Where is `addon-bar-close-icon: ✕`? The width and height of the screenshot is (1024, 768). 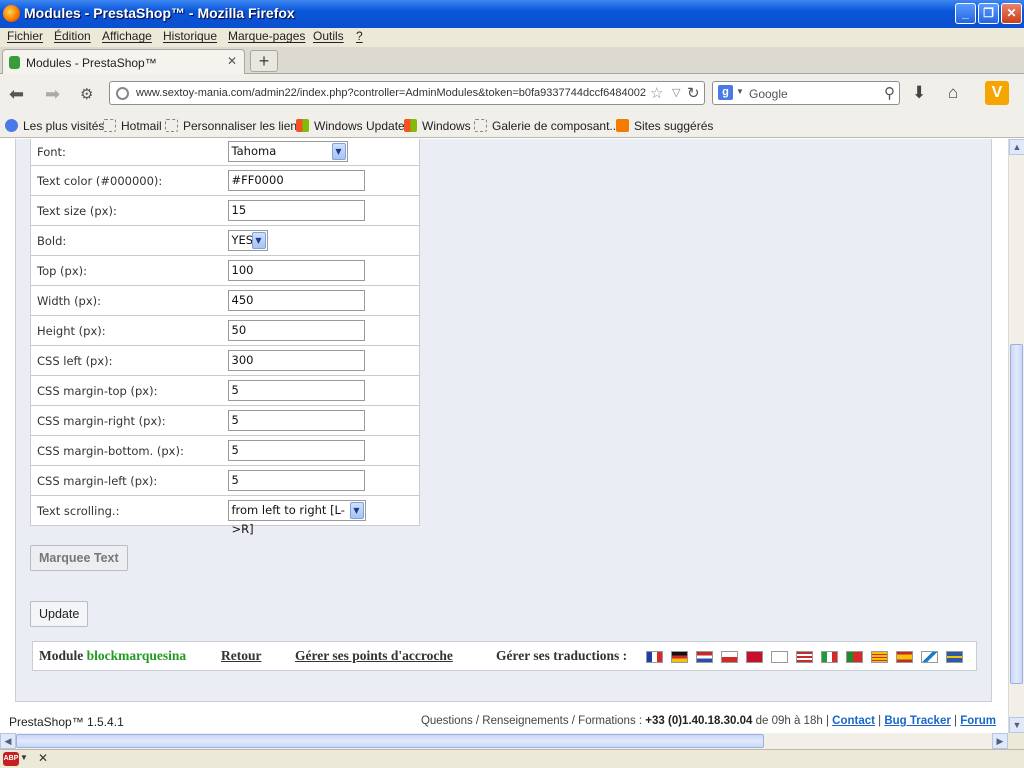
addon-bar-close-icon: ✕ is located at coordinates (43, 758).